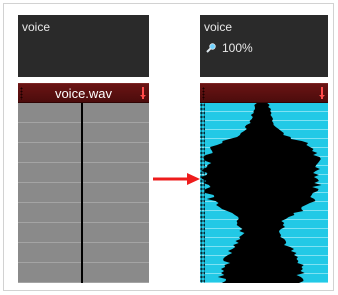 This screenshot has height=295, width=338. Describe the element at coordinates (211, 48) in the screenshot. I see `magnifier-icon` at that location.